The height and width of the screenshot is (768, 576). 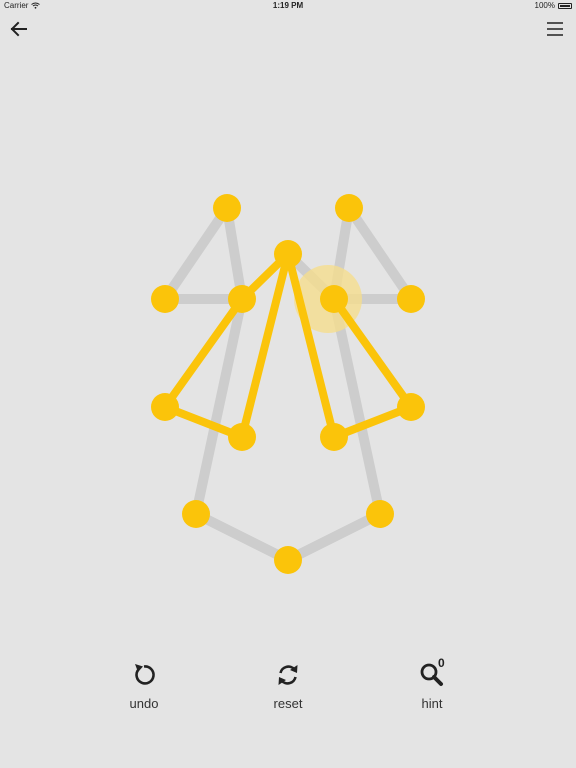 What do you see at coordinates (242, 537) in the screenshot?
I see `untraced-edge-n12-n14` at bounding box center [242, 537].